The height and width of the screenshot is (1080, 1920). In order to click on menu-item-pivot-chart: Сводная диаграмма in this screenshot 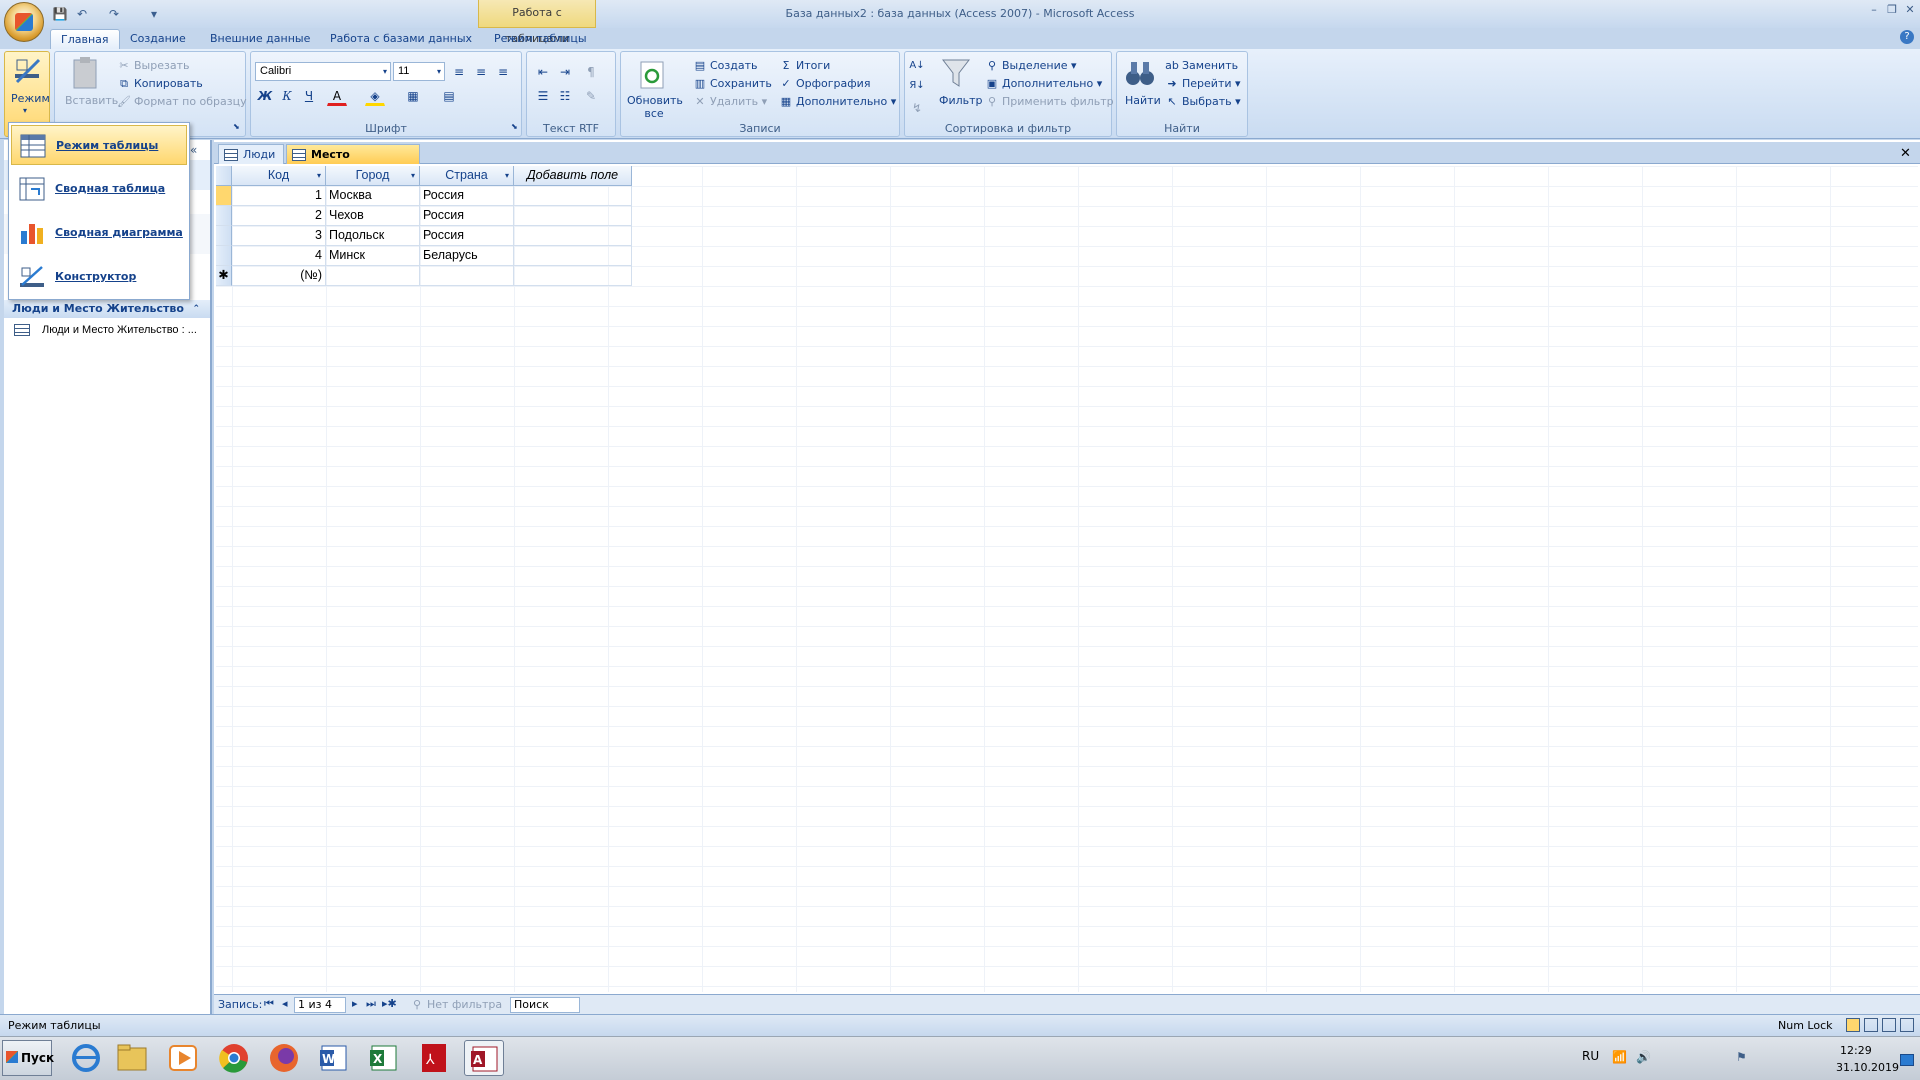, I will do `click(99, 233)`.